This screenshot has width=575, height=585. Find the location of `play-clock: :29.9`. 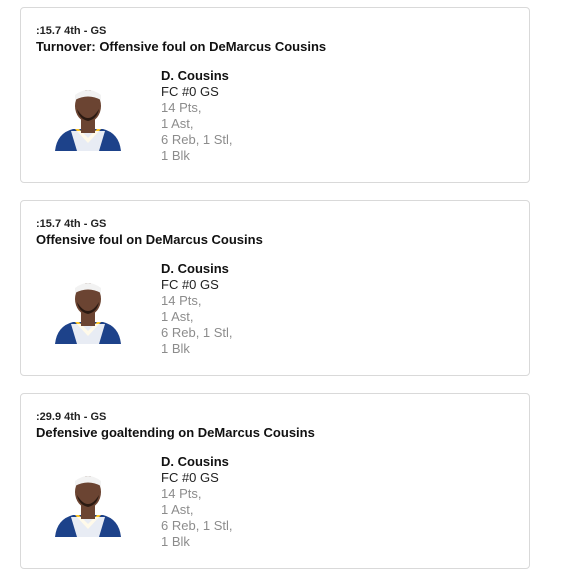

play-clock: :29.9 is located at coordinates (49, 417).